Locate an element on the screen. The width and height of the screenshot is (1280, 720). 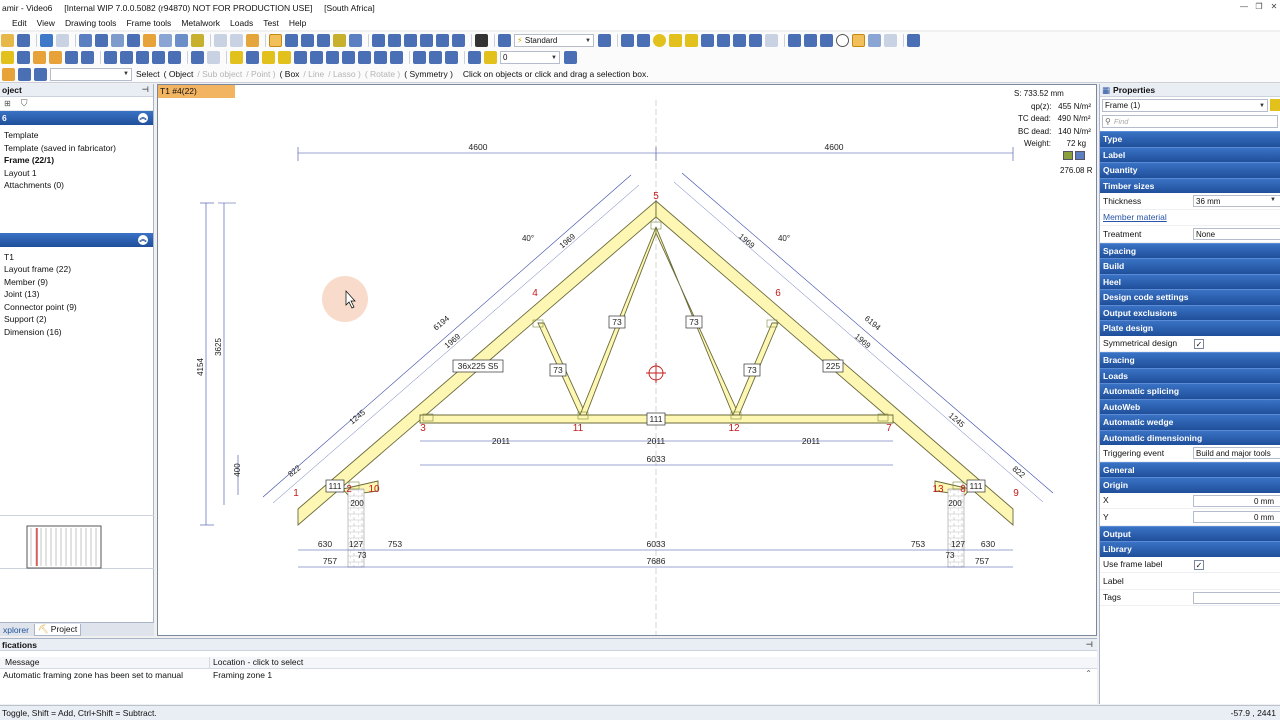
object-combo: Frame (1) ▼ is located at coordinates (1185, 105).